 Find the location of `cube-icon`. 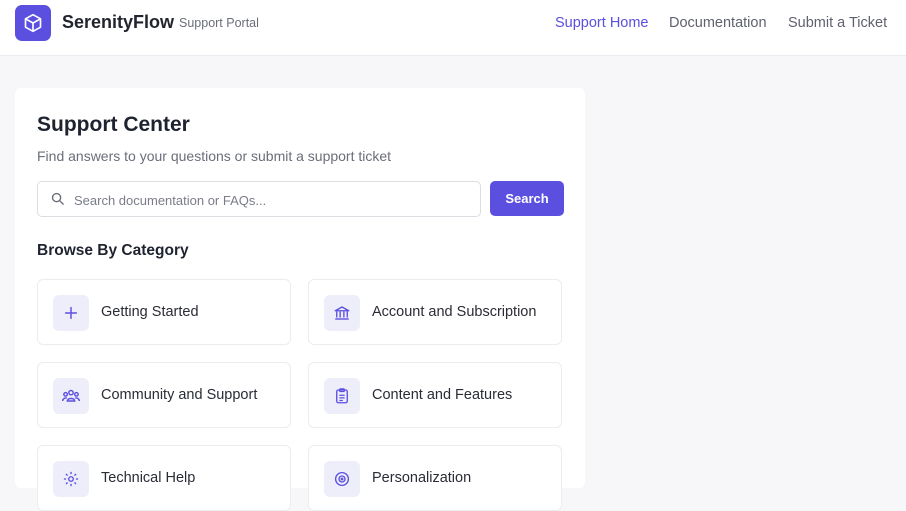

cube-icon is located at coordinates (33, 23).